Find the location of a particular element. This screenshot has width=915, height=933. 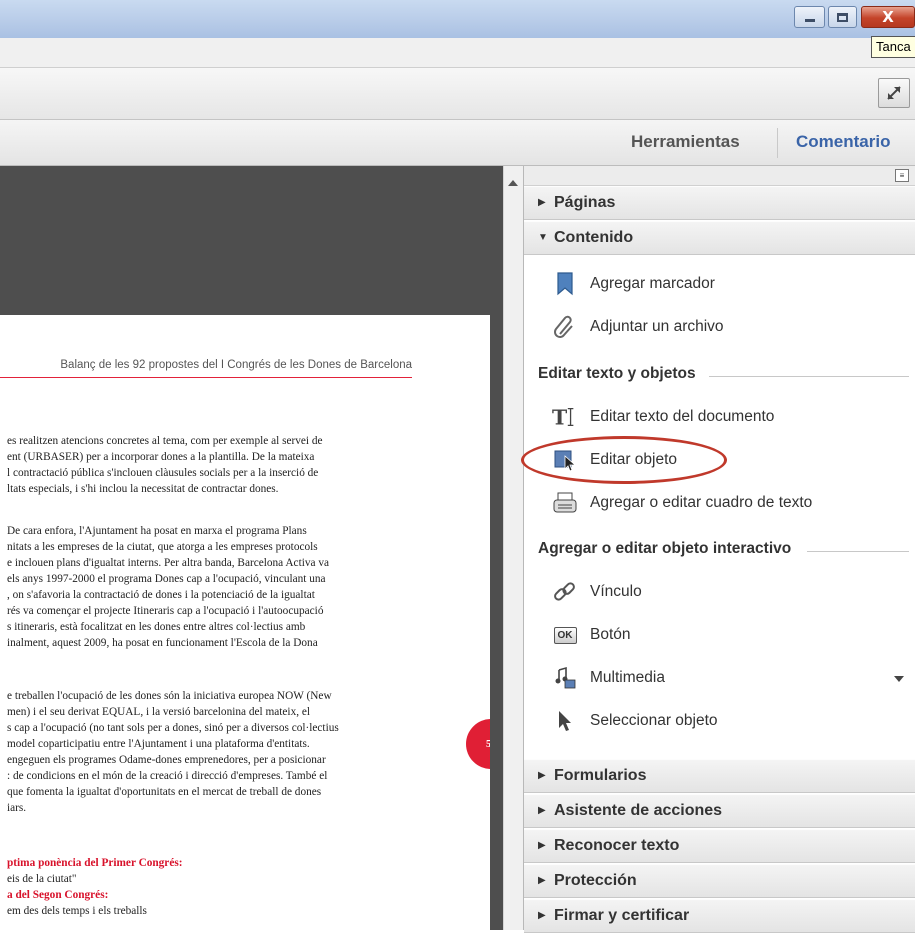

section-reconocer-texto: ▶ Reconocer texto is located at coordinates (719, 846).